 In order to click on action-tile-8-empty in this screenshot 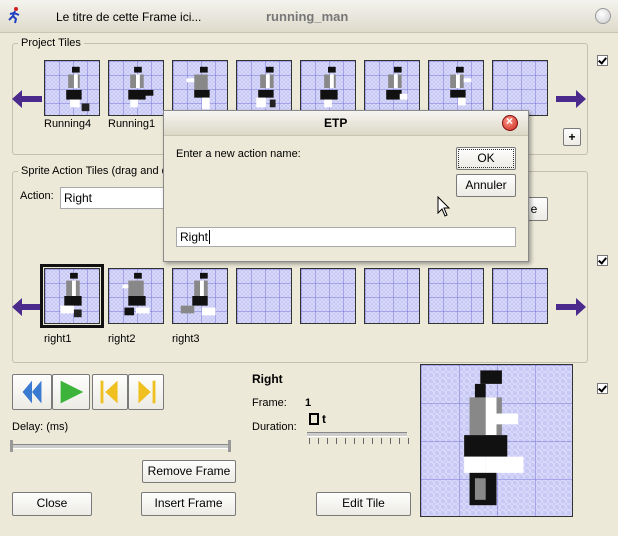, I will do `click(520, 296)`.